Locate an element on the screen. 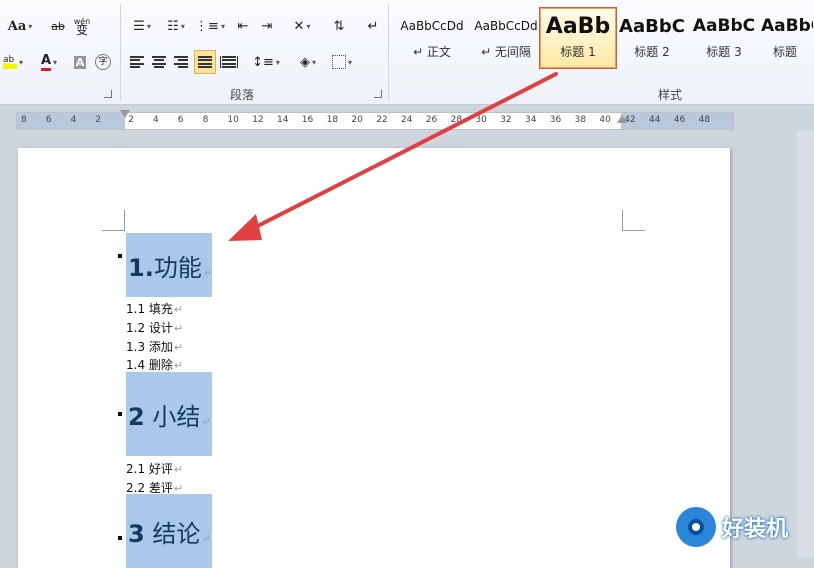  heading-title: 结论 is located at coordinates (172, 533).